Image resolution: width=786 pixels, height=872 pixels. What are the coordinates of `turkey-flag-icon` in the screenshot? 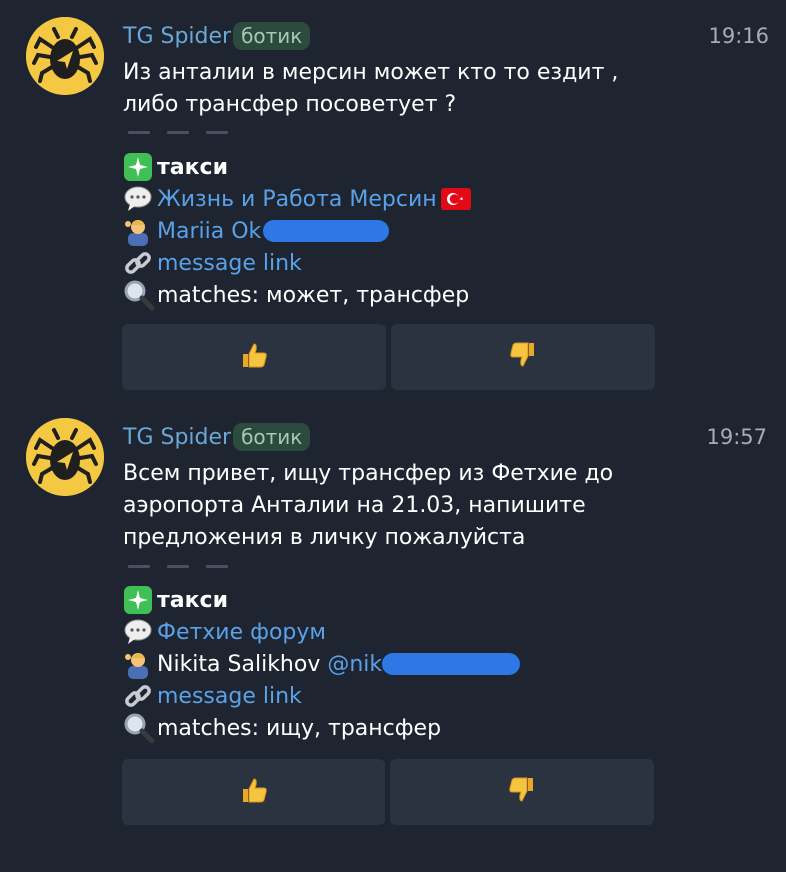 It's located at (455, 199).